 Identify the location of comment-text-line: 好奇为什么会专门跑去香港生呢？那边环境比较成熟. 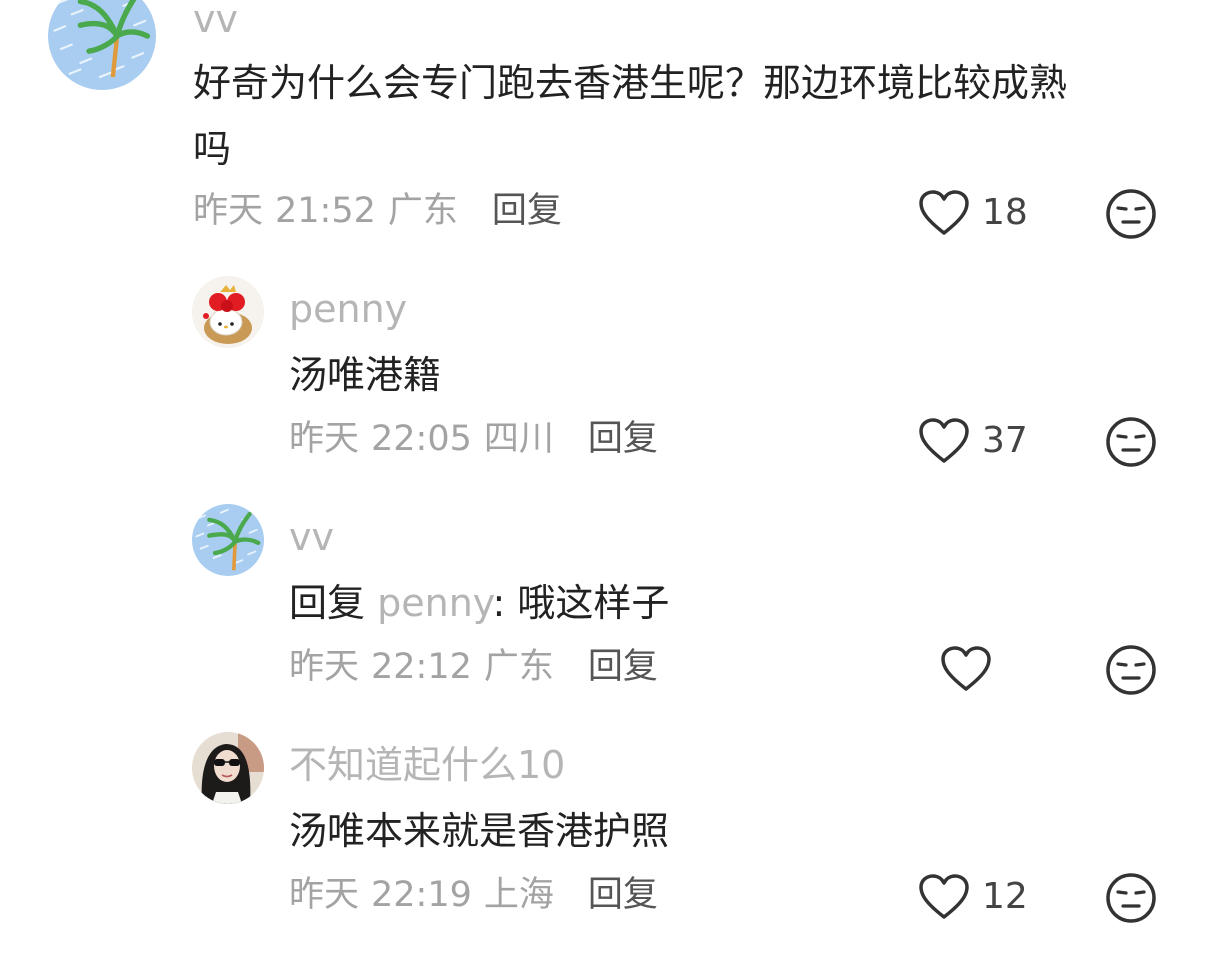
(630, 83).